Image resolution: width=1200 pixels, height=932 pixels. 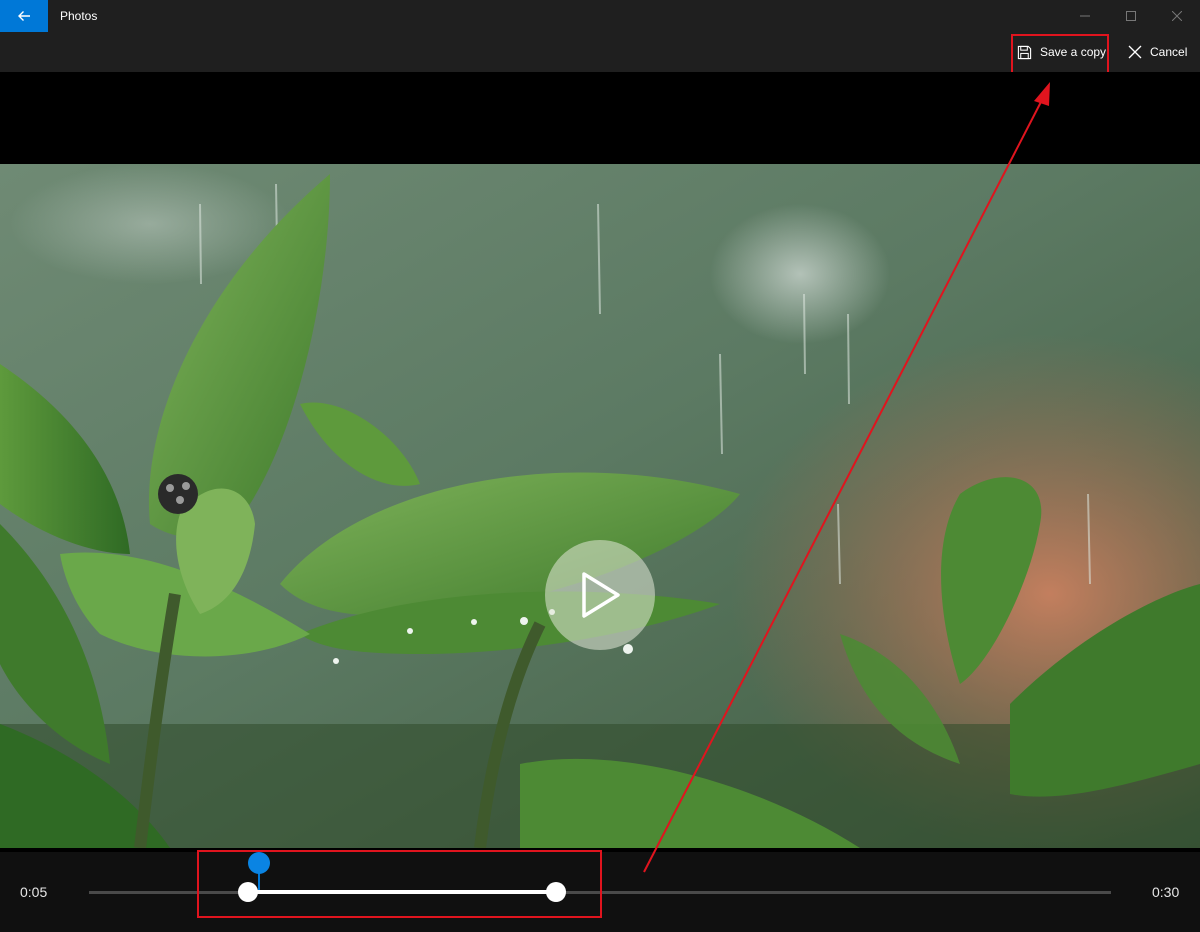 I want to click on back-arrow-icon, so click(x=24, y=16).